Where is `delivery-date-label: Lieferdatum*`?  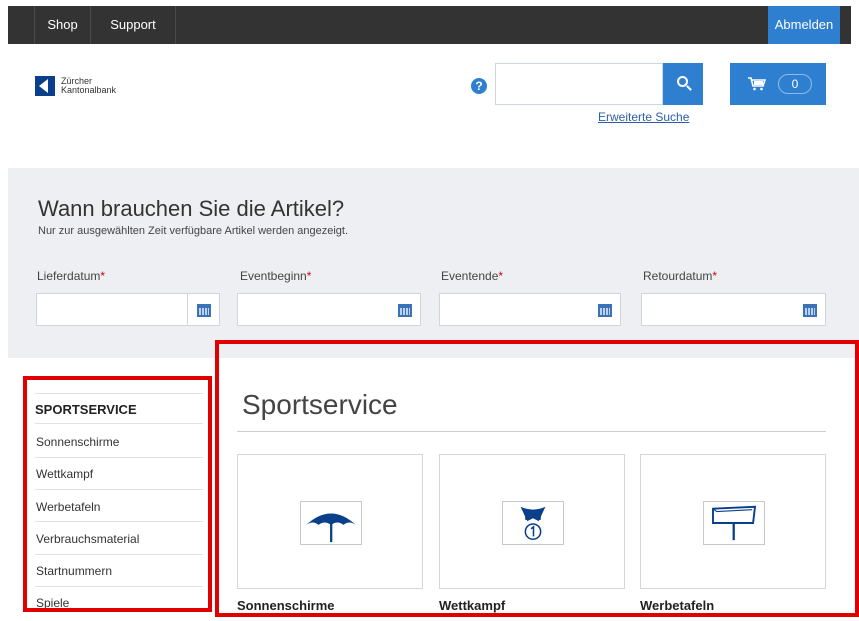
delivery-date-label: Lieferdatum* is located at coordinates (71, 276).